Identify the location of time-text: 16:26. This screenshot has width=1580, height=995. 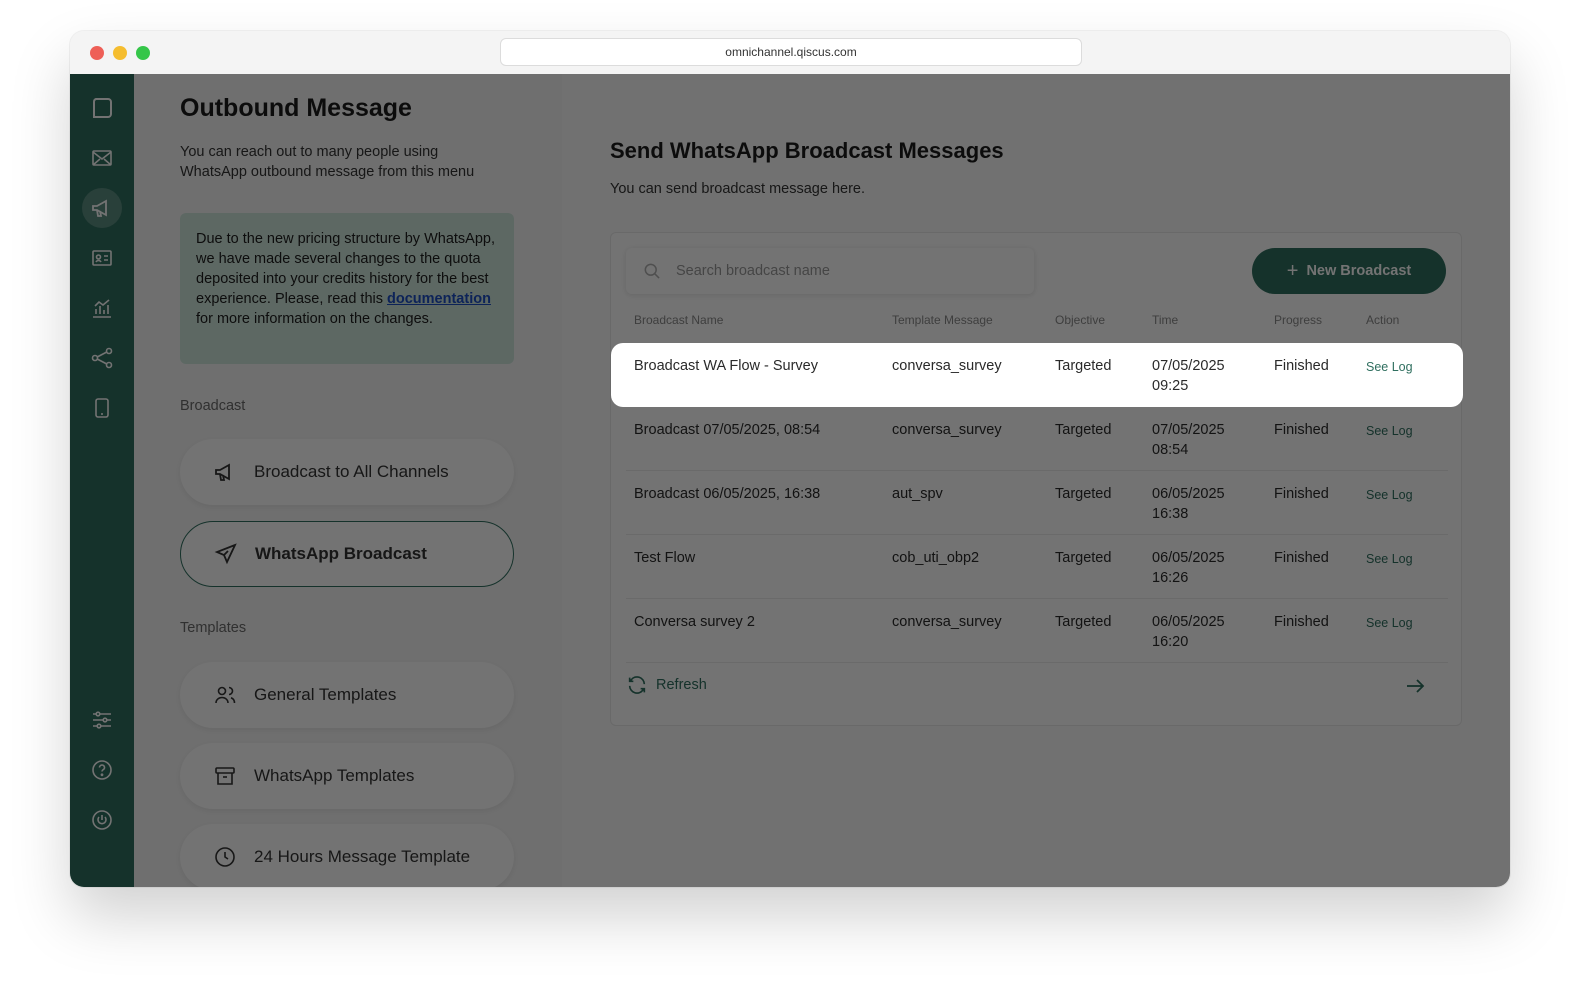
(1170, 578).